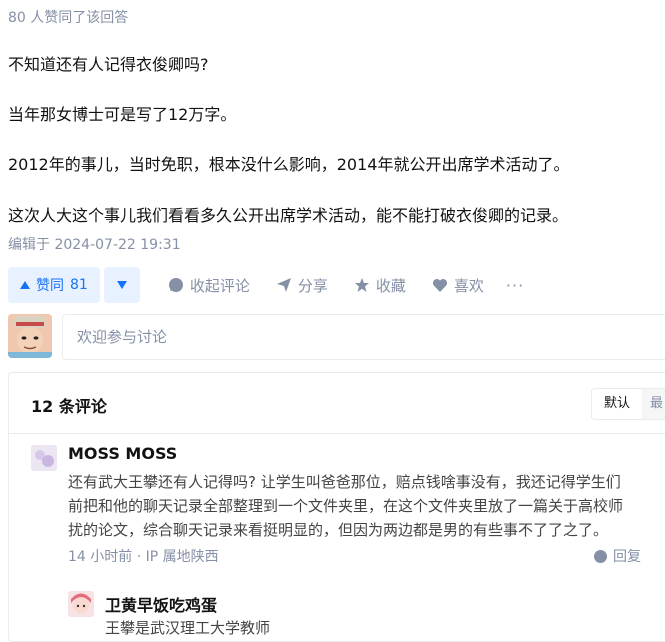 Image resolution: width=665 pixels, height=642 pixels. What do you see at coordinates (515, 285) in the screenshot?
I see `more-options-button: ···` at bounding box center [515, 285].